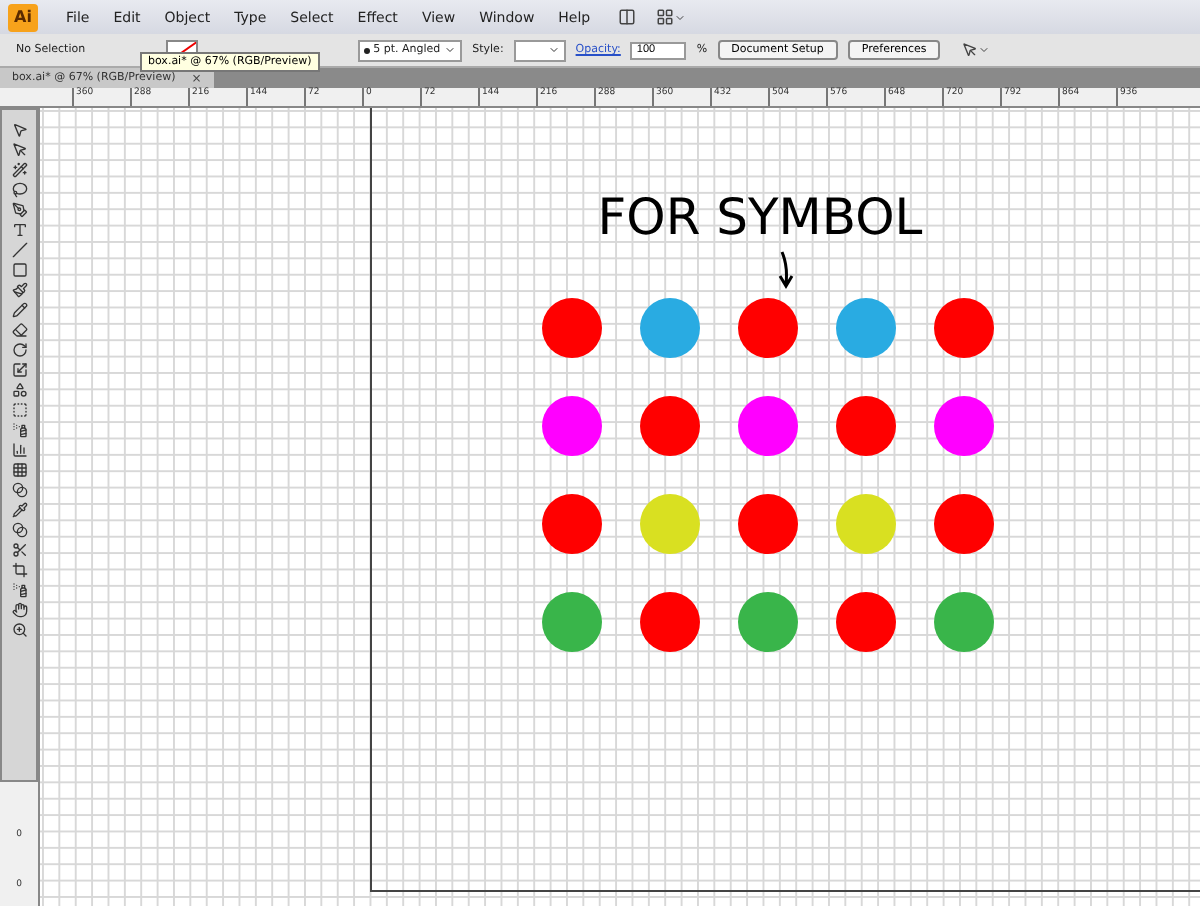 This screenshot has height=906, width=1200. What do you see at coordinates (19, 510) in the screenshot?
I see `eyedropper-icon` at bounding box center [19, 510].